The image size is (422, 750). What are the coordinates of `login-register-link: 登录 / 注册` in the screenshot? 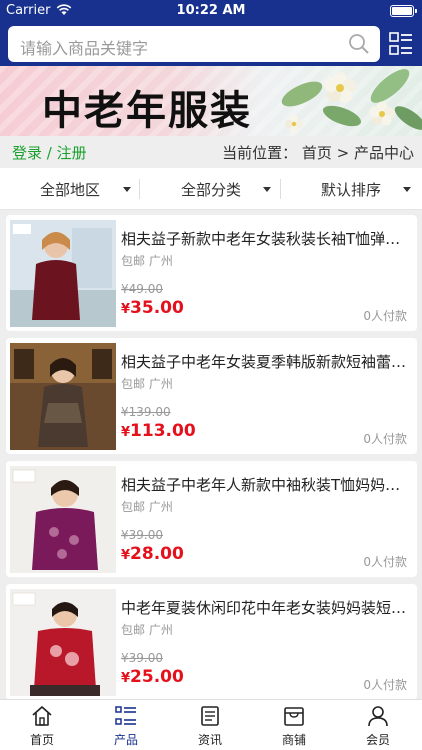 It's located at (49, 152).